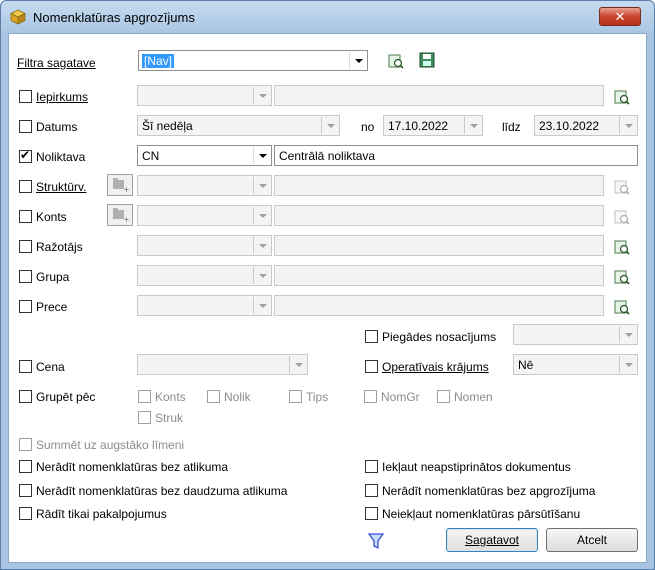 Image resolution: width=655 pixels, height=570 pixels. Describe the element at coordinates (238, 125) in the screenshot. I see `period-select: Šī nedēļa` at that location.